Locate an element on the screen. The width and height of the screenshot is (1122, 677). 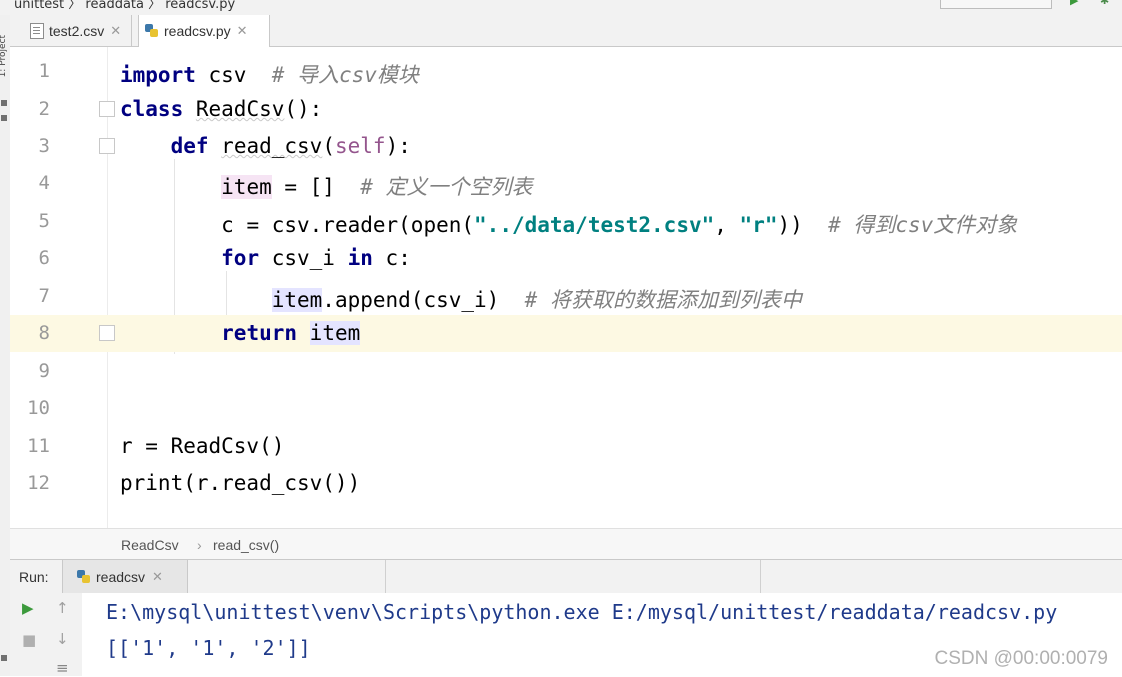
tab-label: readcsv.py is located at coordinates (197, 31).